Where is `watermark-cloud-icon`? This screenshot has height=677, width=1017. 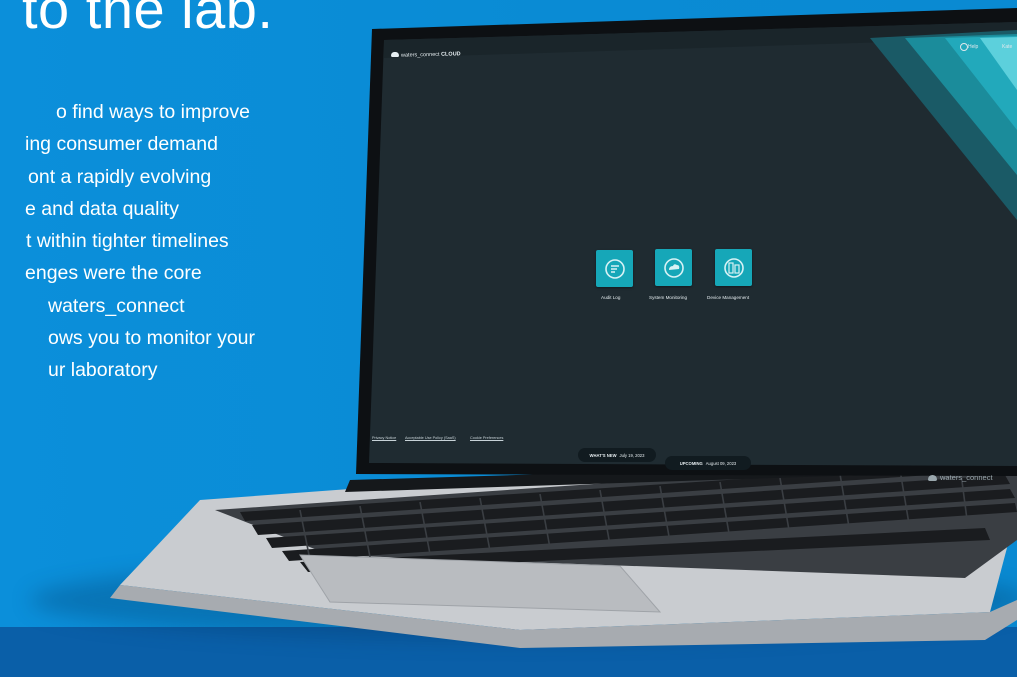 watermark-cloud-icon is located at coordinates (932, 478).